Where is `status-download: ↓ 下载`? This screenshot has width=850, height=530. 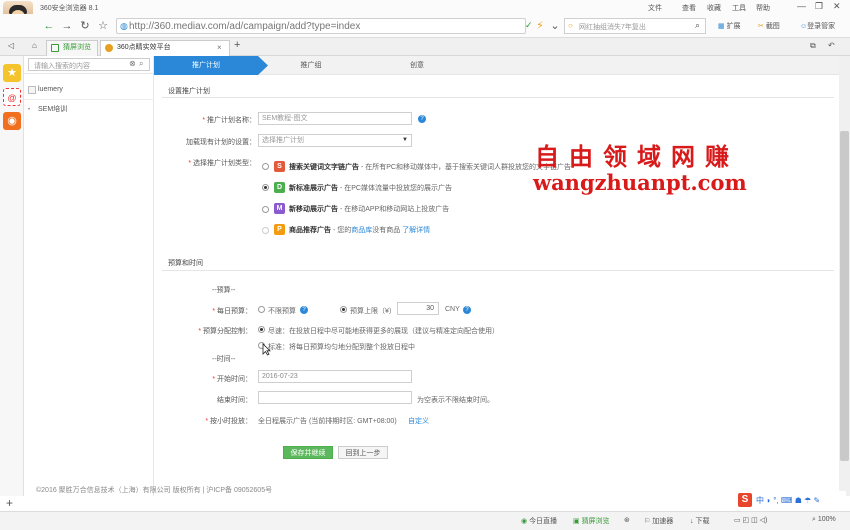
status-download: ↓ 下载 is located at coordinates (699, 521).